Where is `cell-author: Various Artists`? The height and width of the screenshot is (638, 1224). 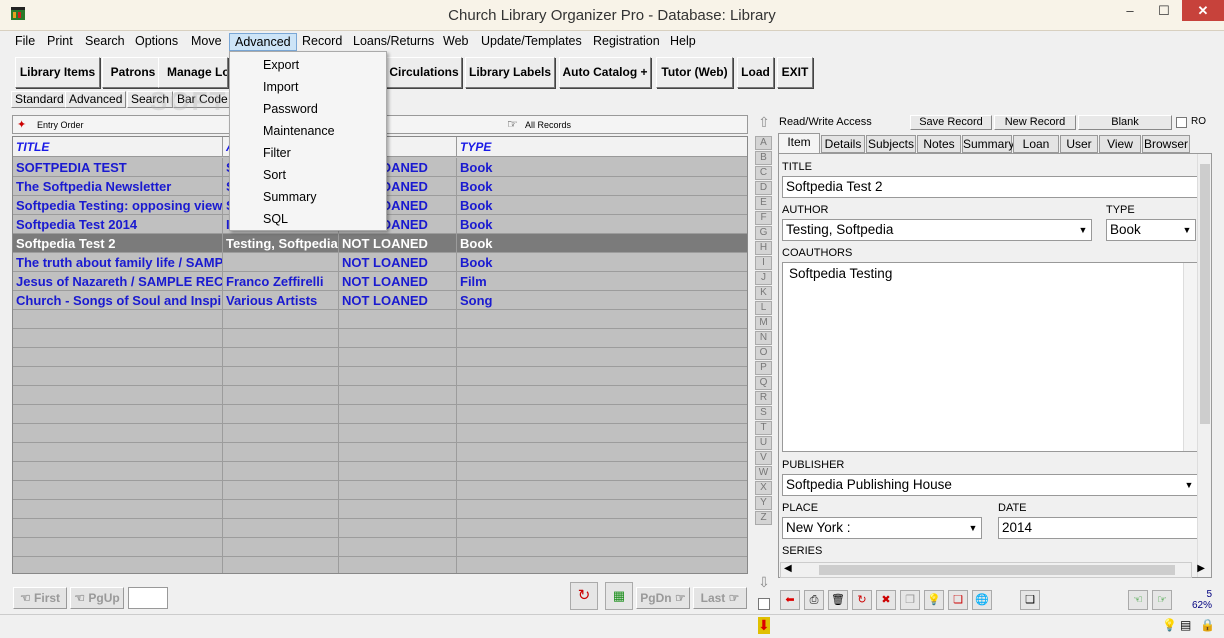
cell-author: Various Artists is located at coordinates (281, 300).